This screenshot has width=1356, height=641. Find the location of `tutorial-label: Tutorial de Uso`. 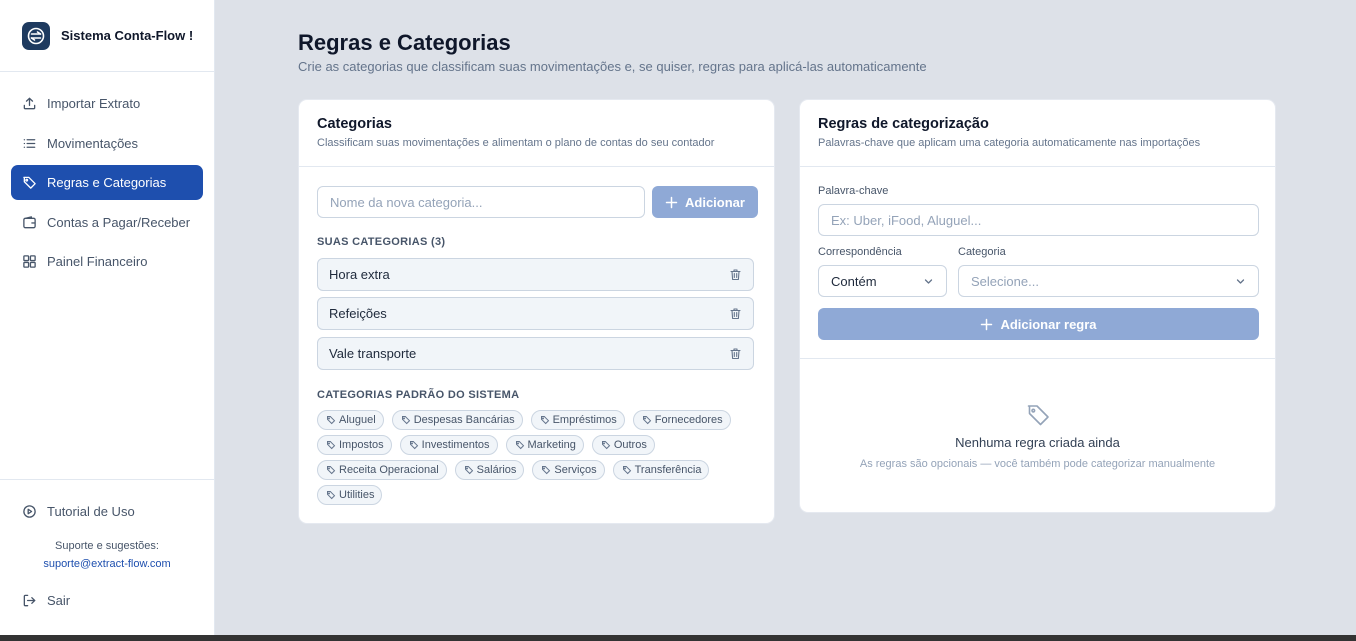

tutorial-label: Tutorial de Uso is located at coordinates (91, 511).